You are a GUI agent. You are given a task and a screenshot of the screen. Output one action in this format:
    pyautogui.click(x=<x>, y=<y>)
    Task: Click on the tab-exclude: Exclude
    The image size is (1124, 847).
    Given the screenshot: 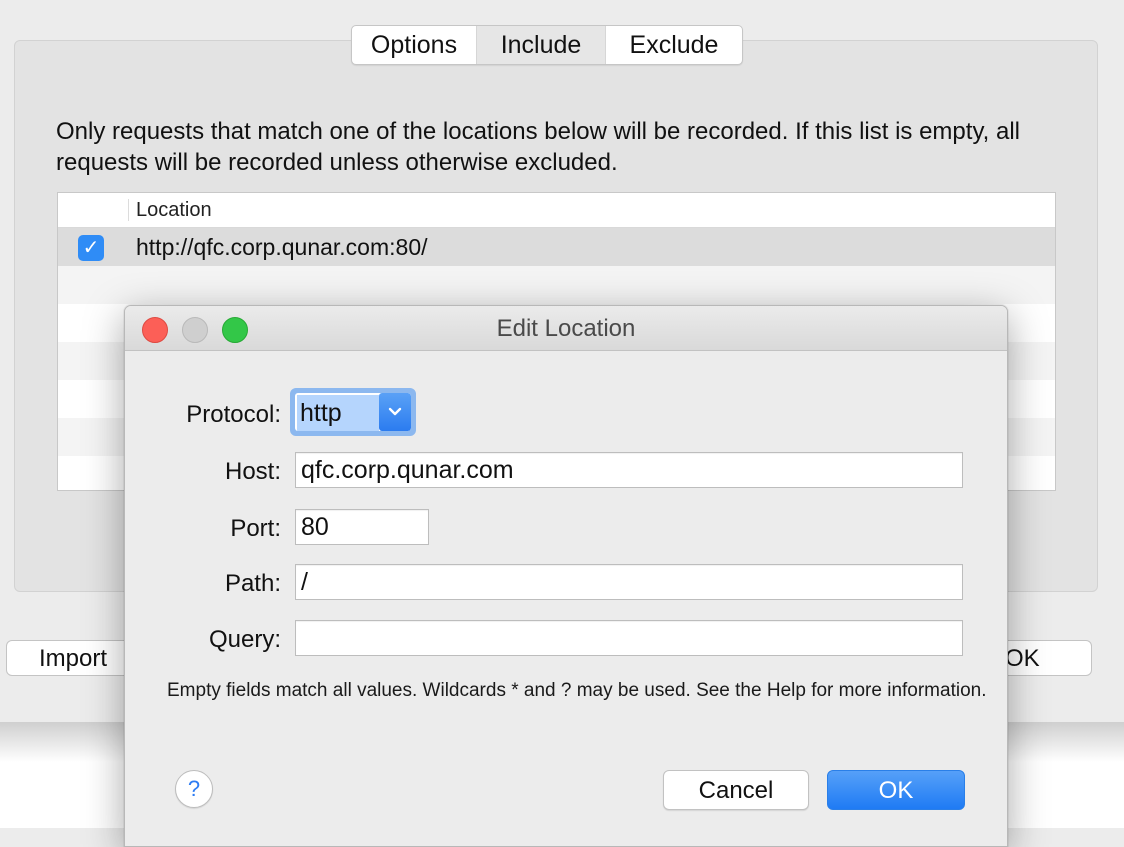 What is the action you would take?
    pyautogui.click(x=674, y=45)
    